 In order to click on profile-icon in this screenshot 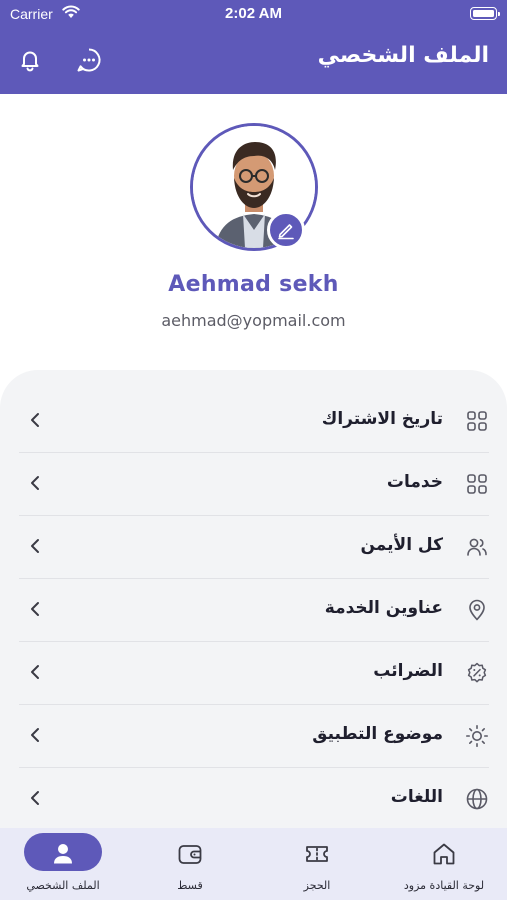, I will do `click(63, 854)`.